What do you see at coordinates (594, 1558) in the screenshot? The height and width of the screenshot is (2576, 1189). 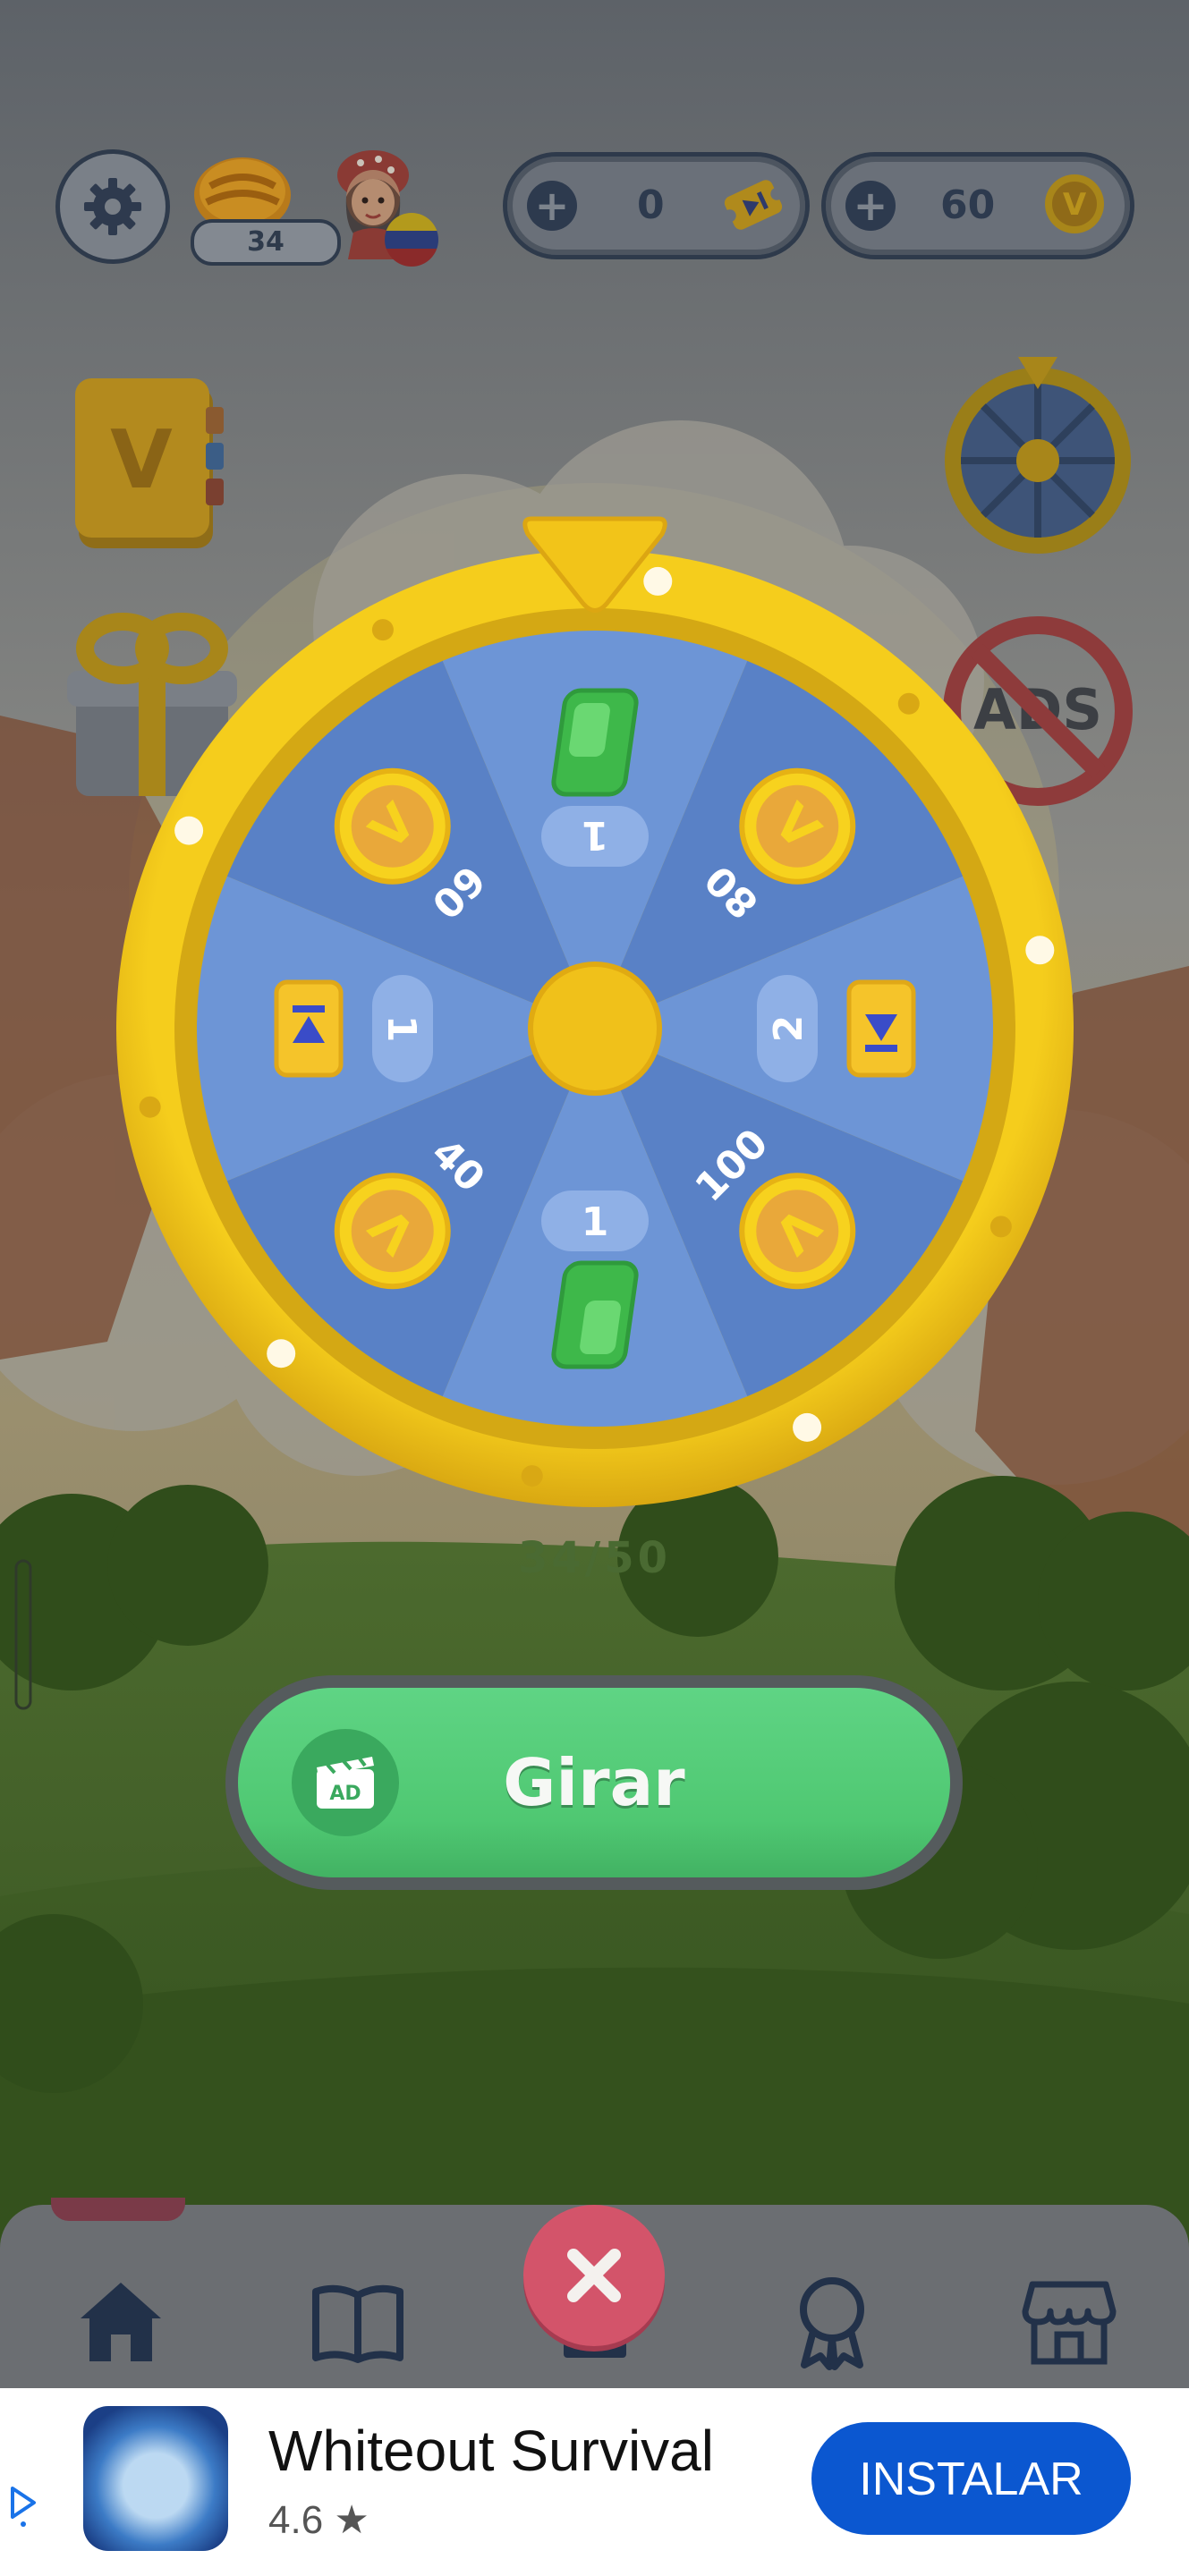 I see `spin-counter: 34/50` at bounding box center [594, 1558].